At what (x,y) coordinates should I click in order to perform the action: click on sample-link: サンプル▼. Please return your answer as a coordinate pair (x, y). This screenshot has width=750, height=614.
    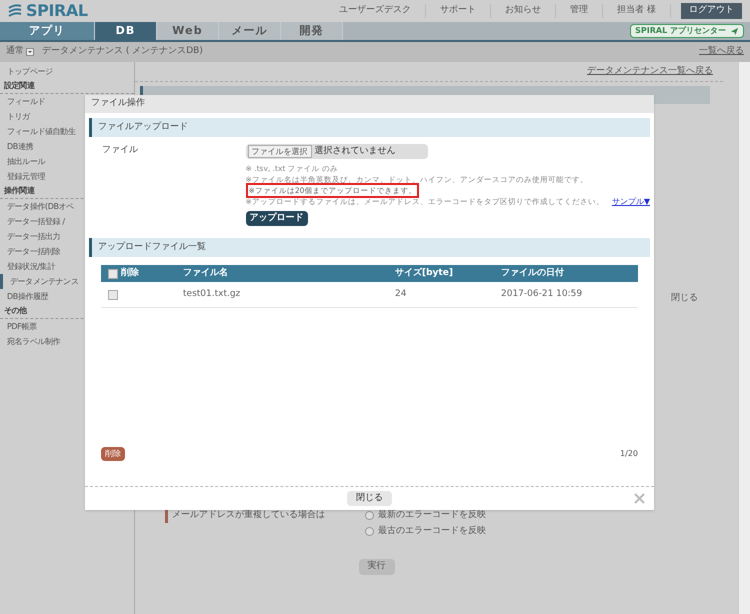
    Looking at the image, I should click on (631, 202).